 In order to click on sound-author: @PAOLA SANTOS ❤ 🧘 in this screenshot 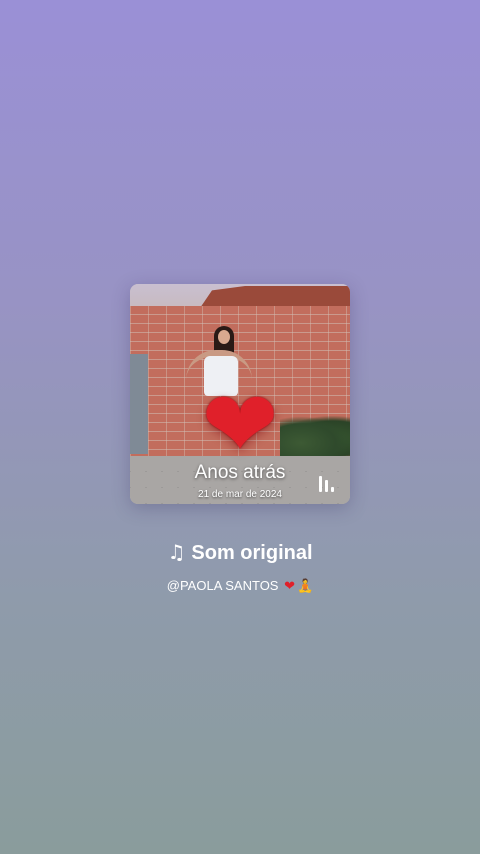, I will do `click(240, 586)`.